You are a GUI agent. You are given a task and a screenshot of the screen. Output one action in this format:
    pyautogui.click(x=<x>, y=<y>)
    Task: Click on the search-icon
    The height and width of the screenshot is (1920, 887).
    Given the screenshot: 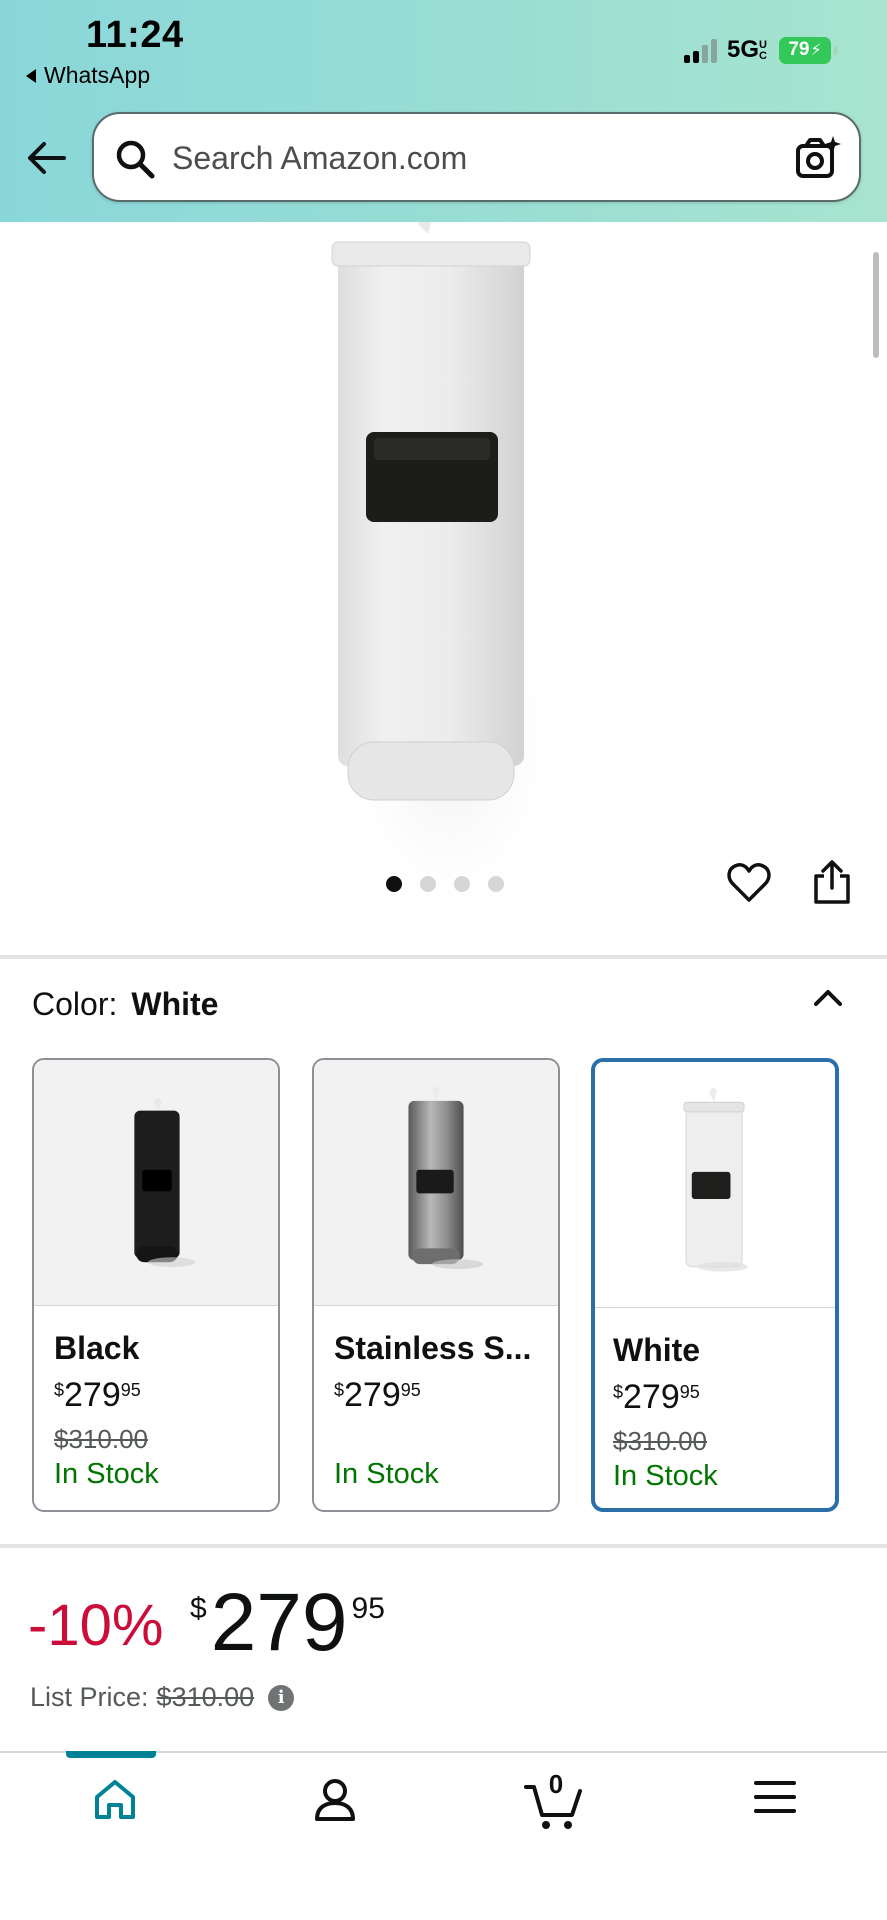 What is the action you would take?
    pyautogui.click(x=135, y=159)
    